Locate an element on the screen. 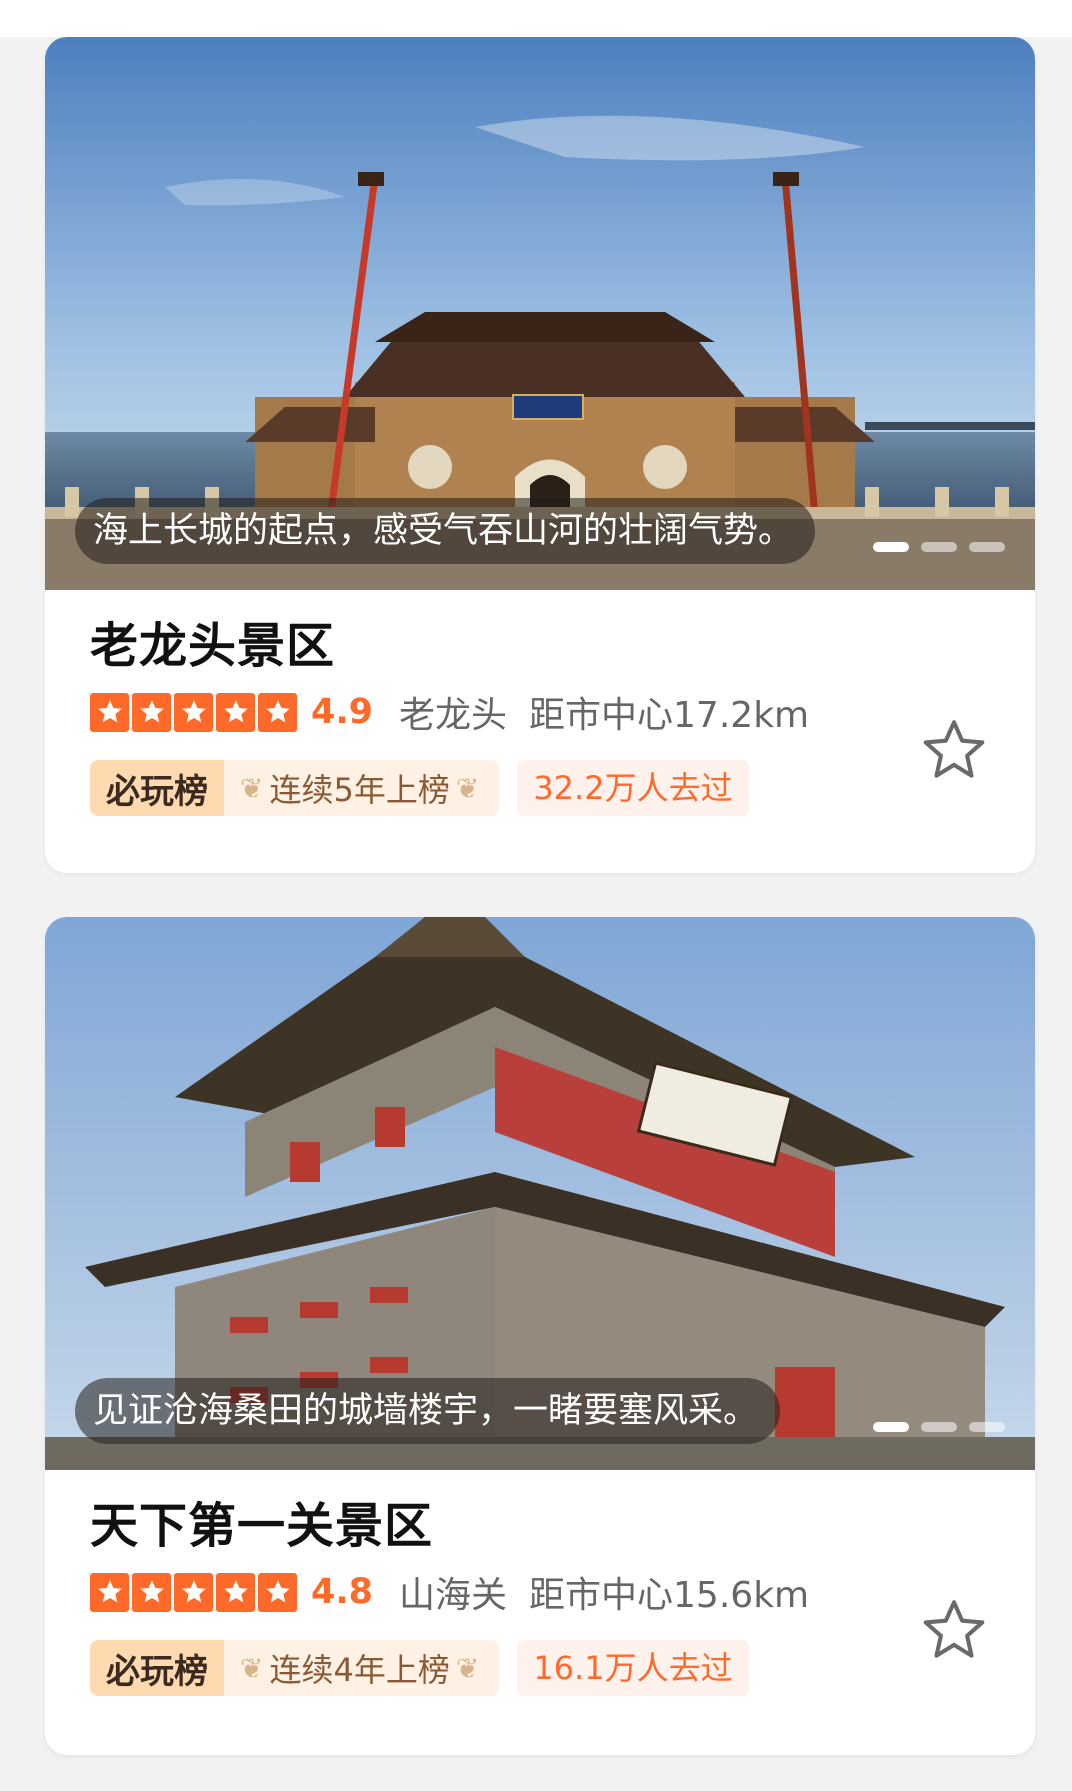 The image size is (1072, 1791). photo-caption: 见证沧海桑田的城墙楼宇，一睹要塞风采。 is located at coordinates (428, 1411).